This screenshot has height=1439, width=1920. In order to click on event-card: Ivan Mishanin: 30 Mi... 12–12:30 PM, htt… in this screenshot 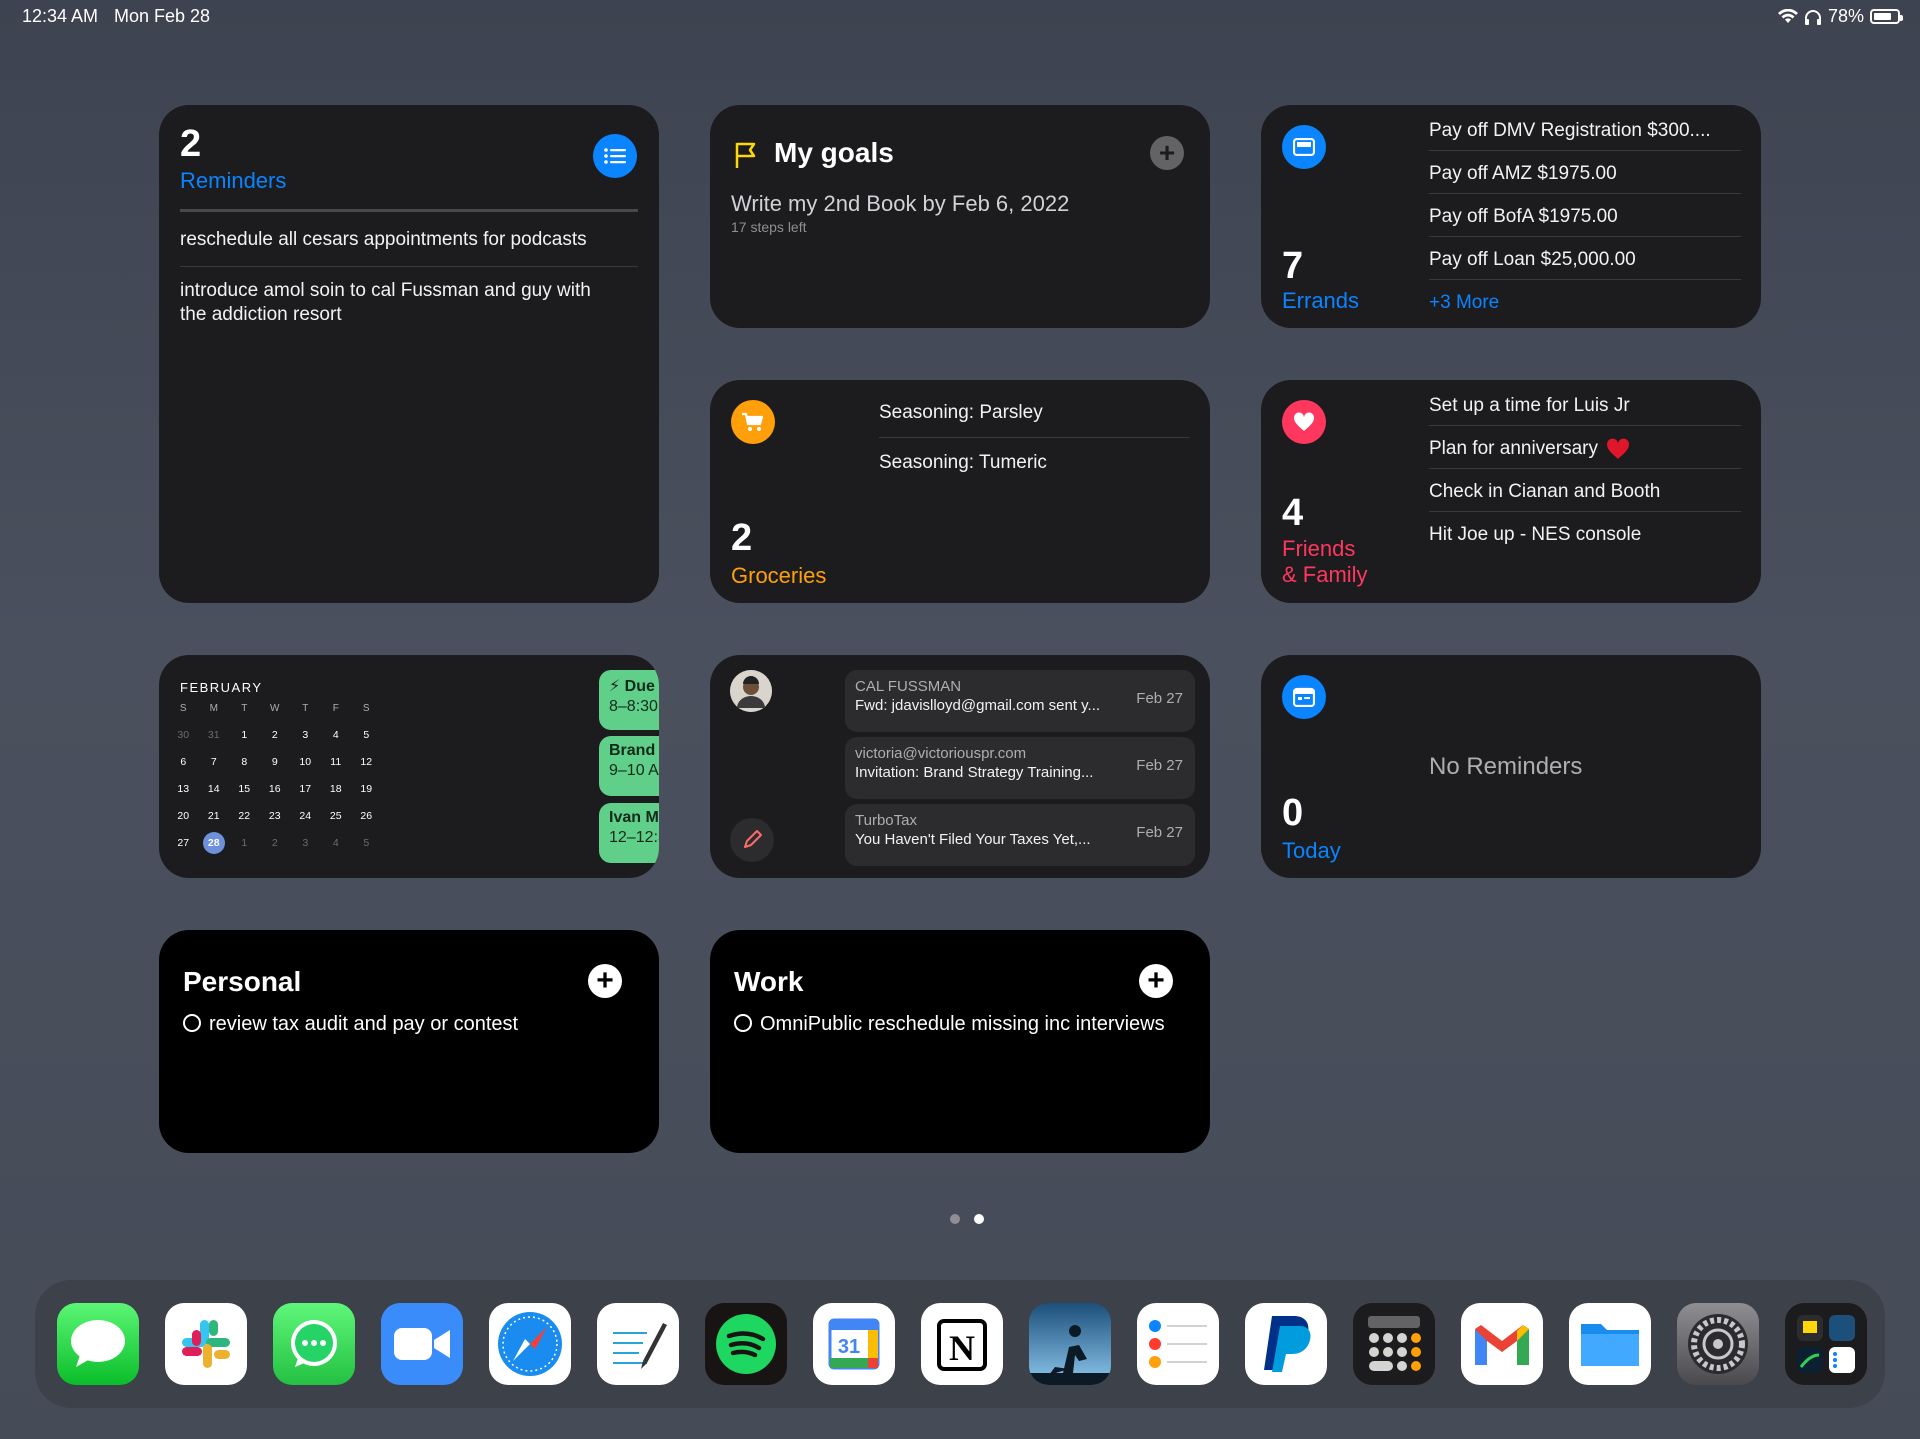, I will do `click(629, 833)`.